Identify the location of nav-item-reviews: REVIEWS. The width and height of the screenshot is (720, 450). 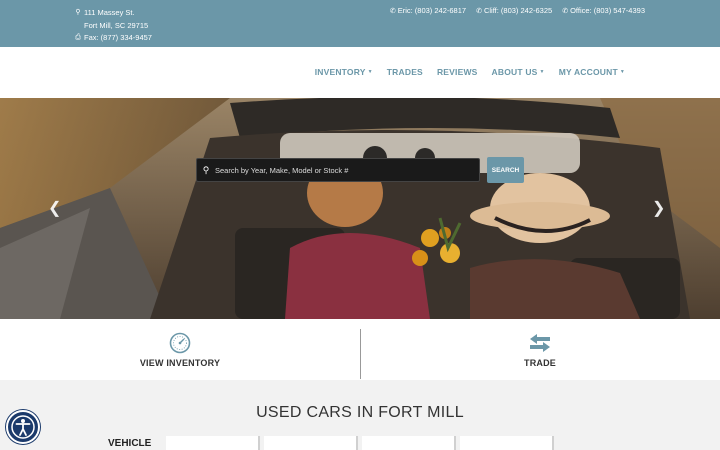
(457, 72).